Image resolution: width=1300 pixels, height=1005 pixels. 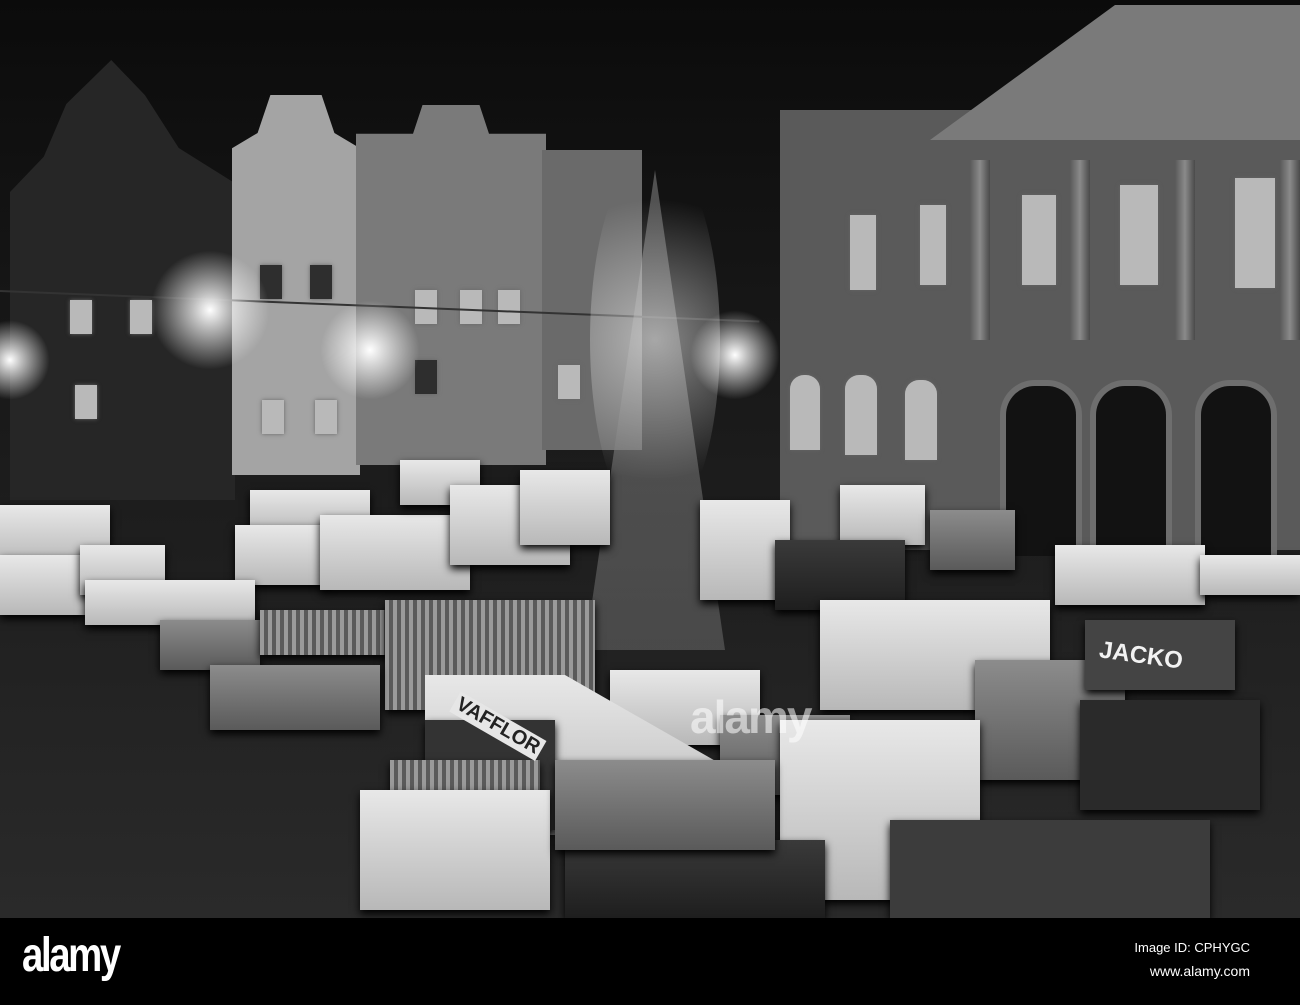 What do you see at coordinates (451, 285) in the screenshot?
I see `middle-building` at bounding box center [451, 285].